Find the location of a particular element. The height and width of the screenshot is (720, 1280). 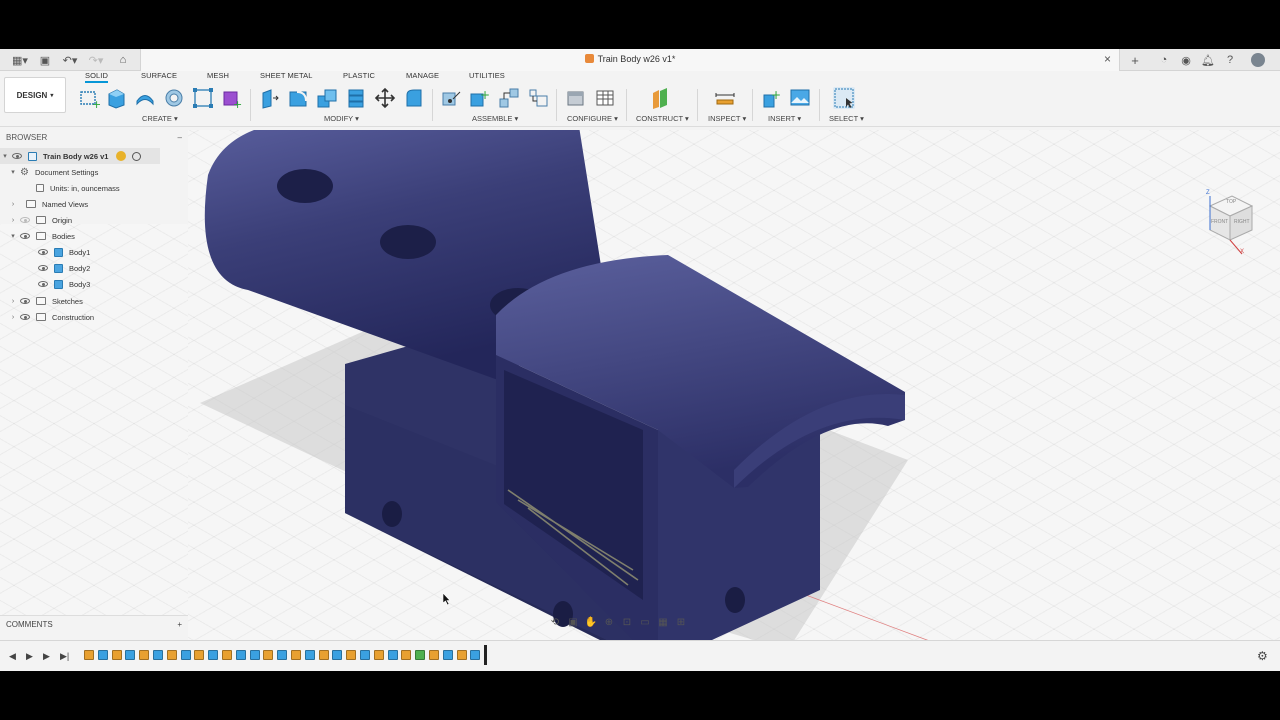

tree-document-settings: ▾ ⚙ Document Settings is located at coordinates (53, 172).